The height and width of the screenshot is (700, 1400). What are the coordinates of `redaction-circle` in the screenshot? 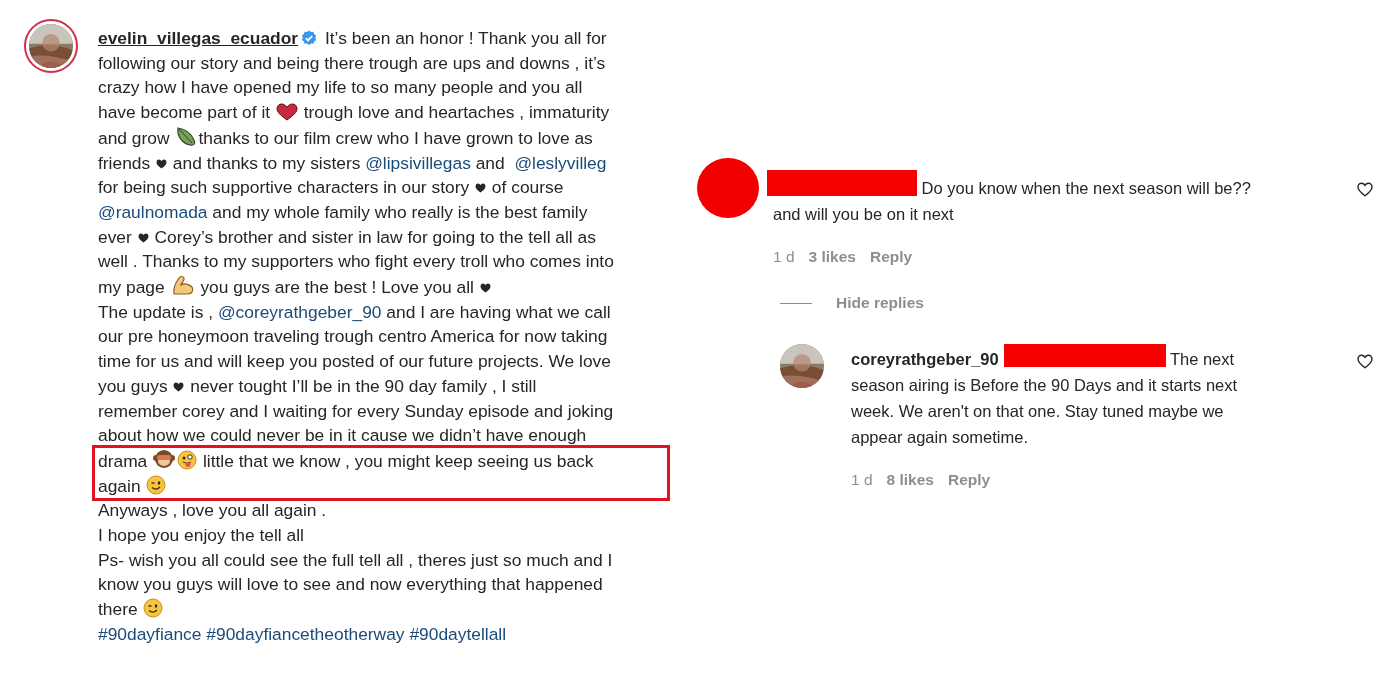 It's located at (728, 188).